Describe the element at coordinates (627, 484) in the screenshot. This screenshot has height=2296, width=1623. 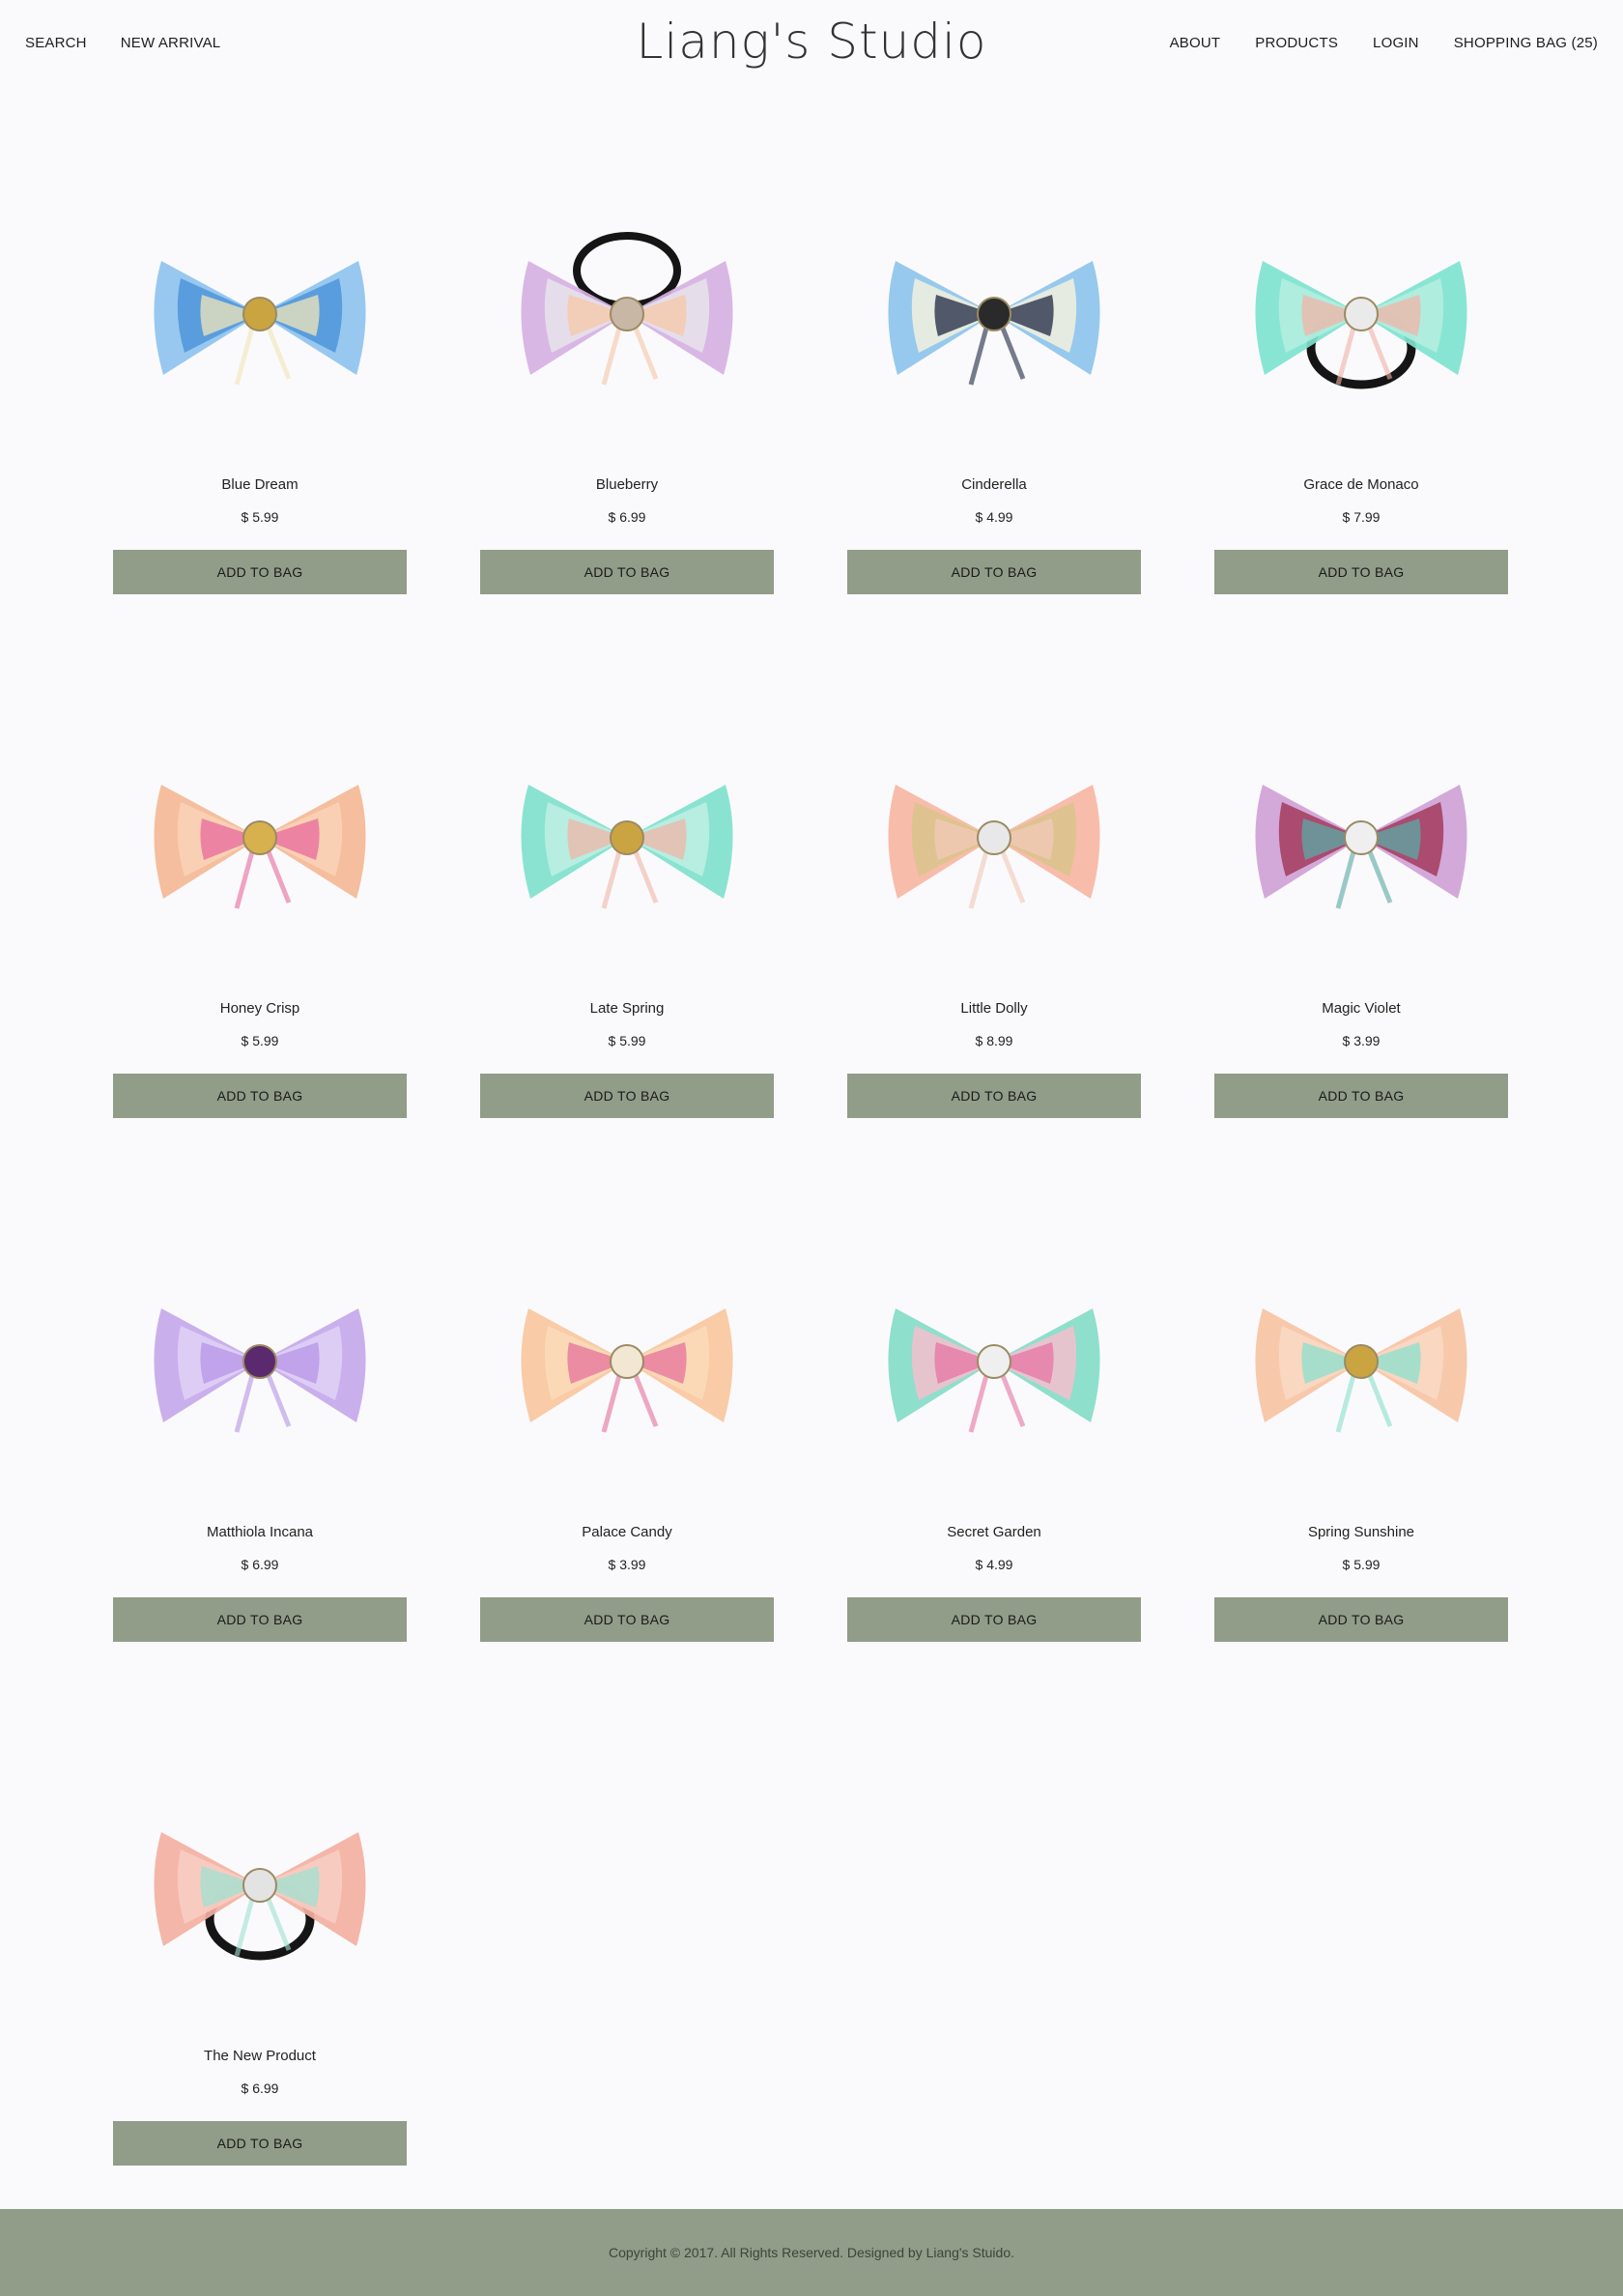
I see `product-name: Blueberry` at that location.